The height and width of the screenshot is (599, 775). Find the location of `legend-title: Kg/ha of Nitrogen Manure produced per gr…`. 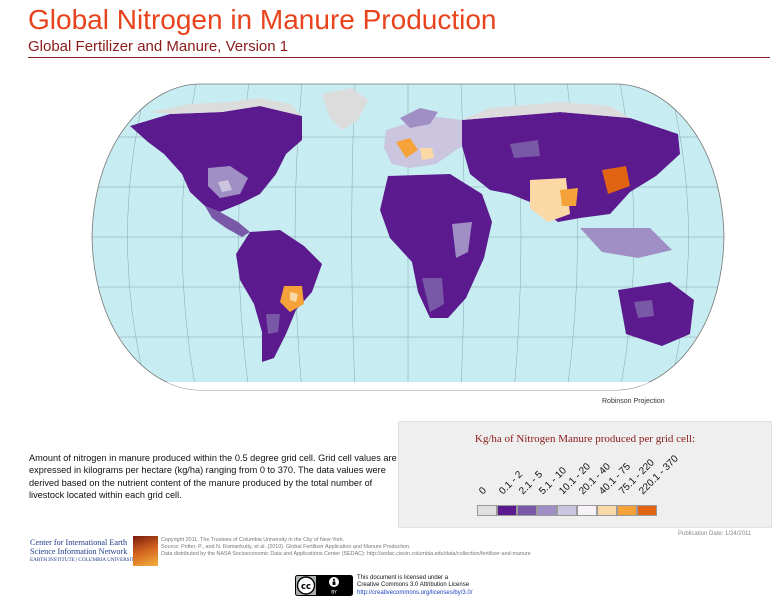

legend-title: Kg/ha of Nitrogen Manure produced per gr… is located at coordinates (585, 439).